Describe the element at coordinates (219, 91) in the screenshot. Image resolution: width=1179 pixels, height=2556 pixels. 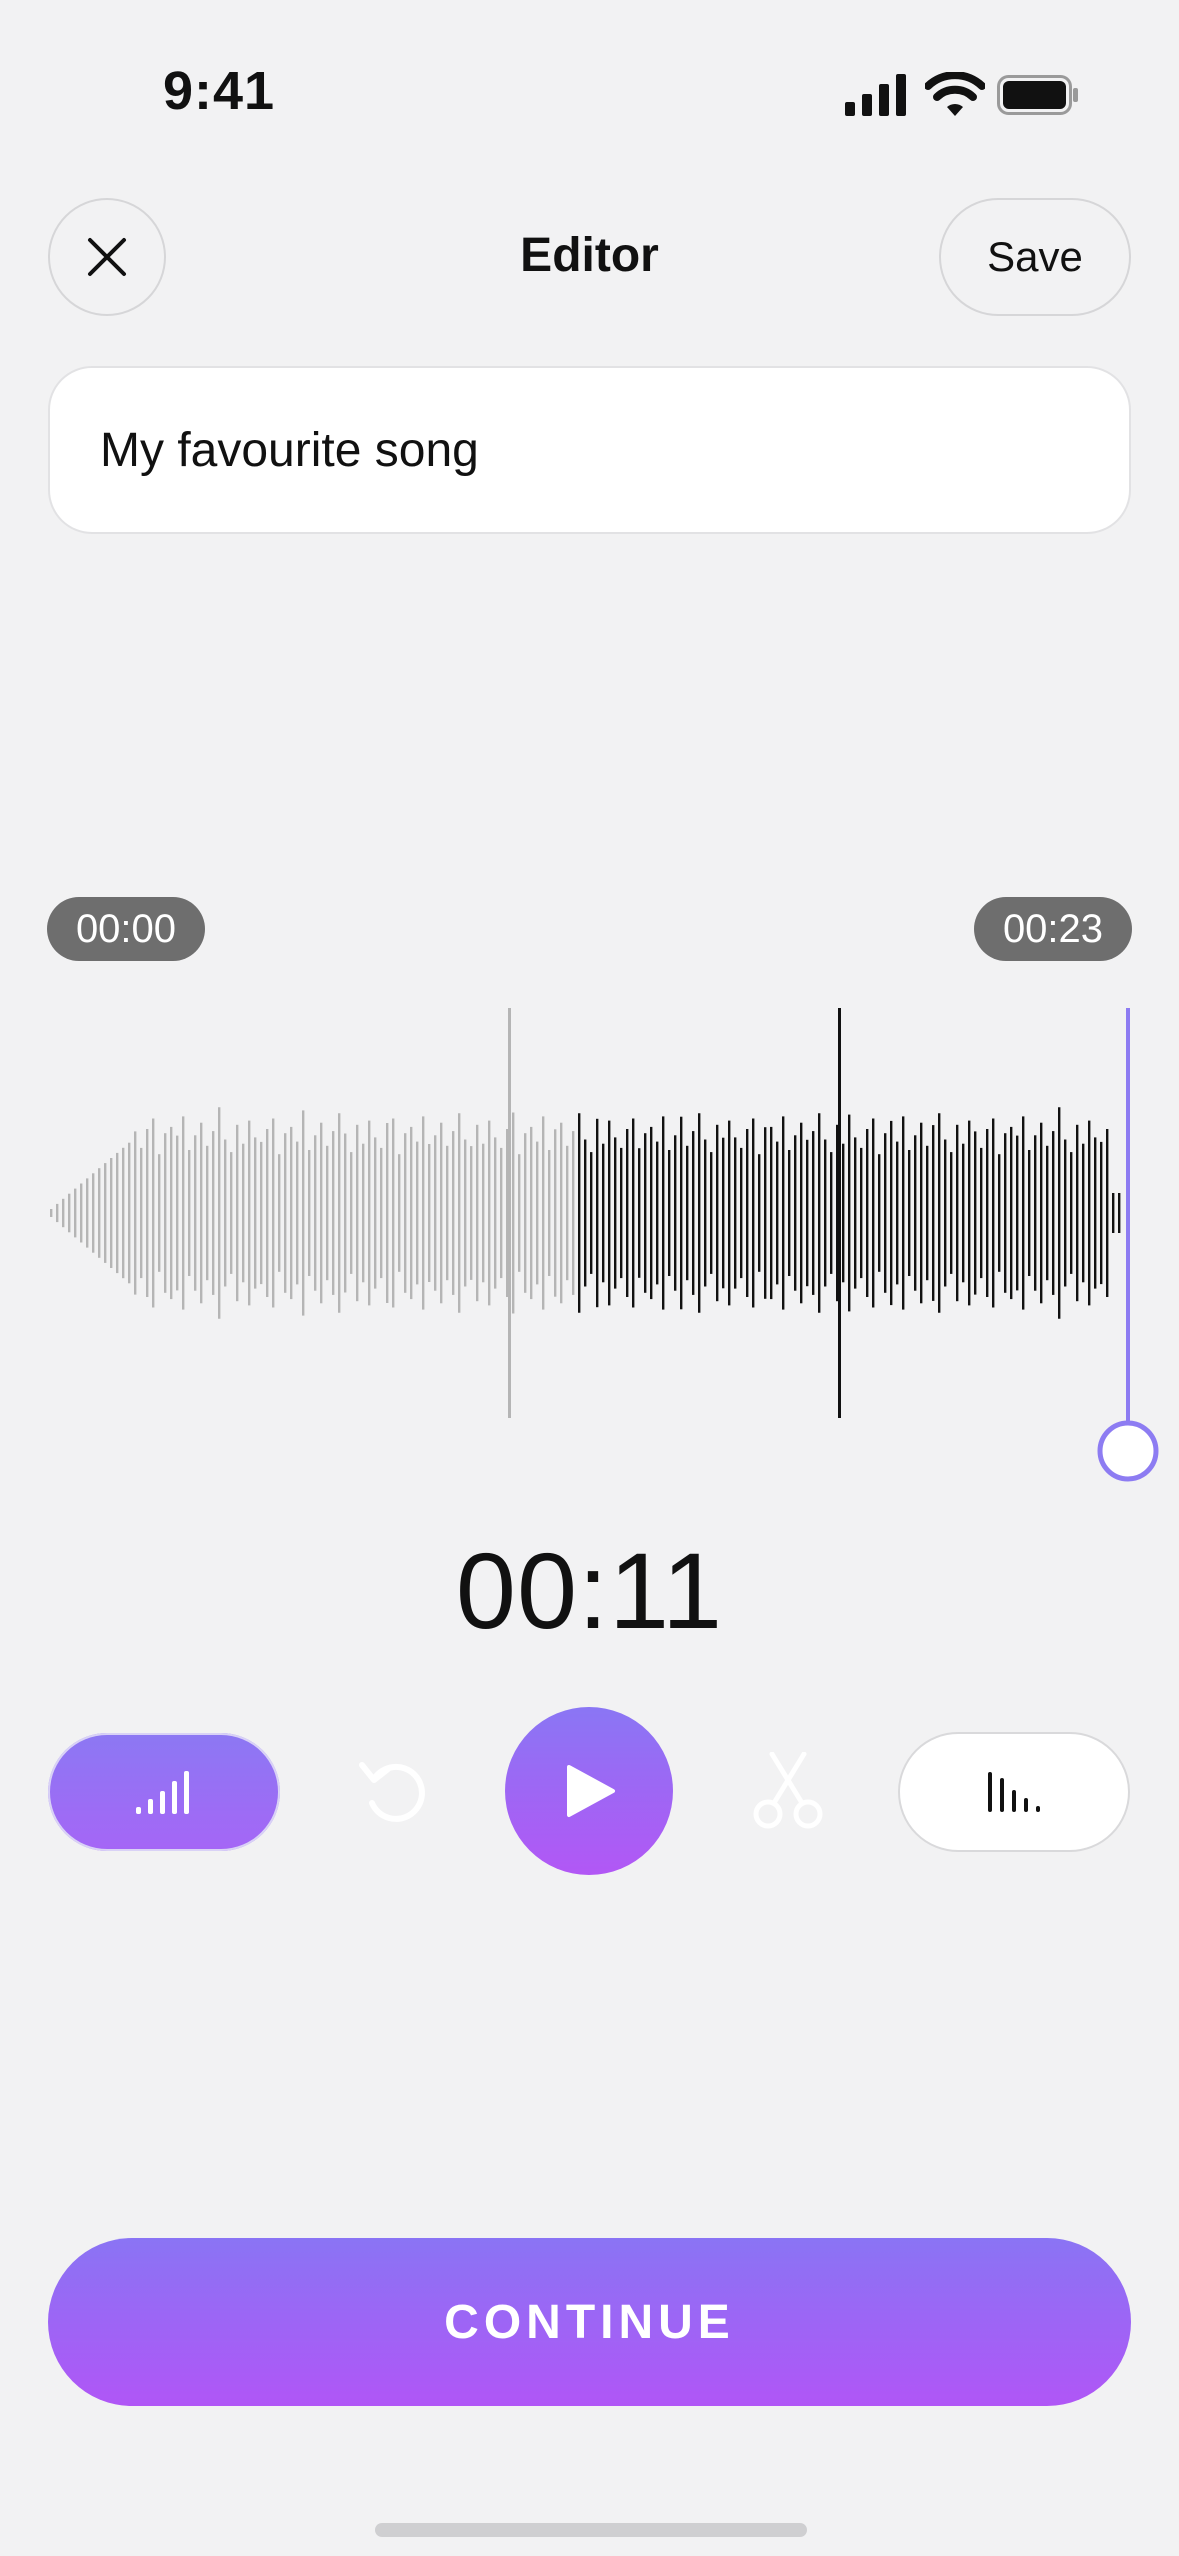
I see `status-time: 9:41` at that location.